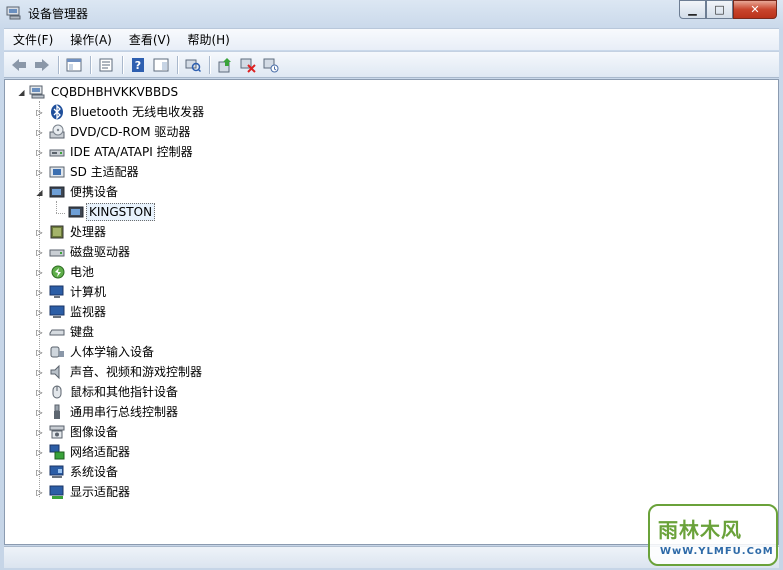 The width and height of the screenshot is (783, 570). Describe the element at coordinates (155, 92) in the screenshot. I see `tree-root: ◢ CQBDHBHVKKVBBDS` at that location.